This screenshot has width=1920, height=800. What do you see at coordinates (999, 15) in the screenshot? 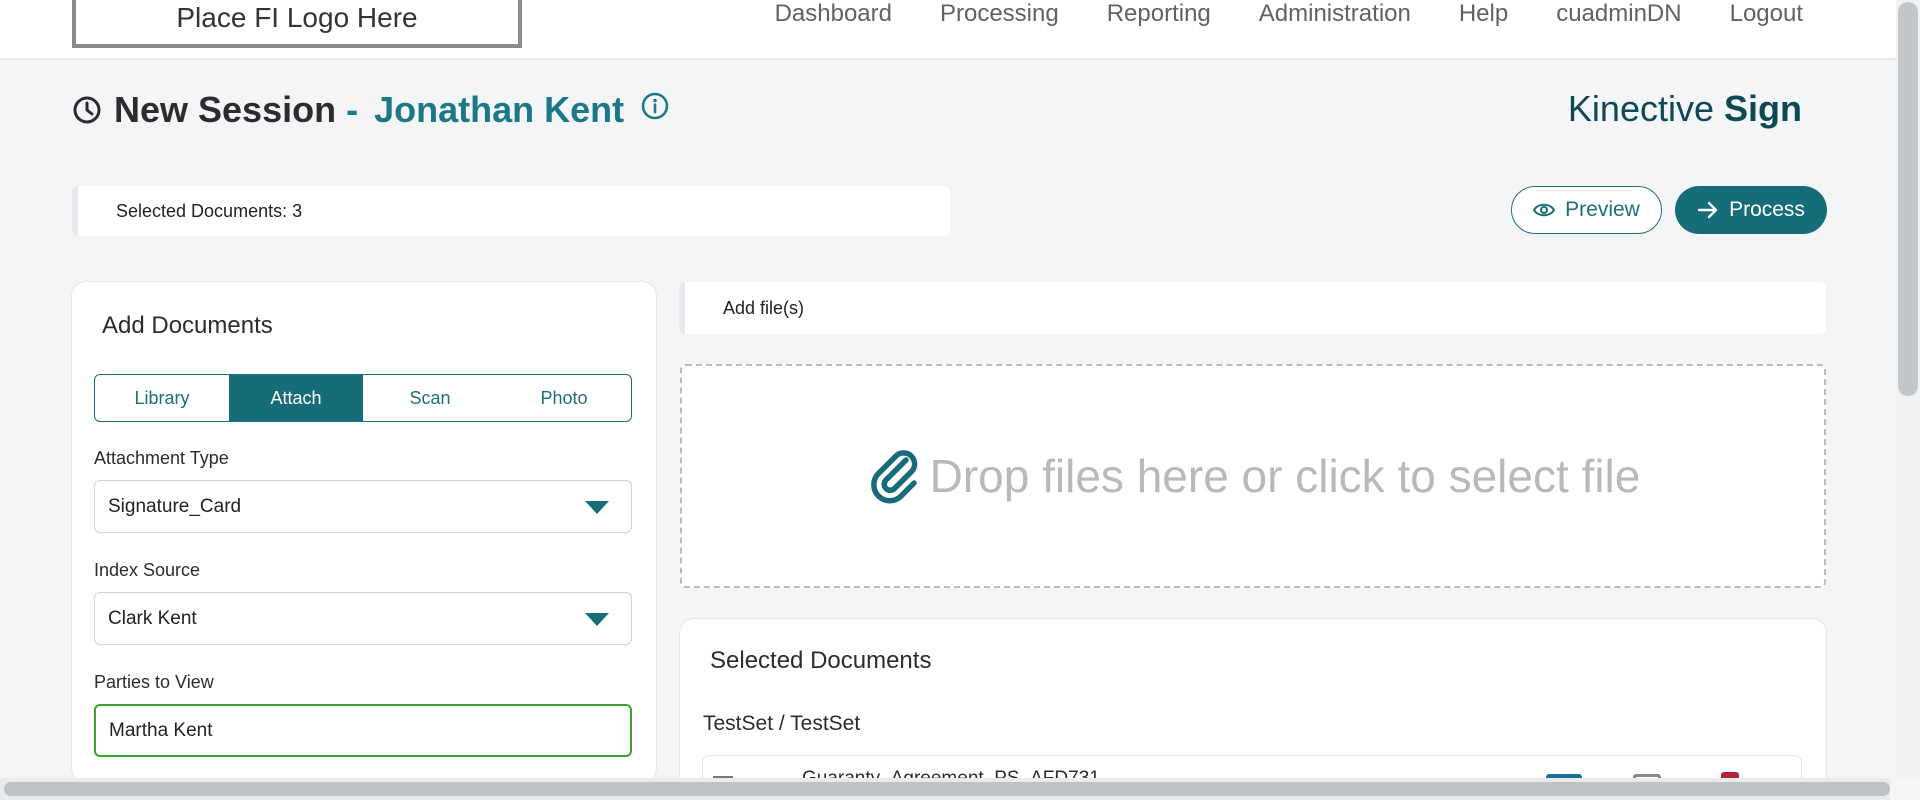
I see `nav-processing: Processing` at bounding box center [999, 15].